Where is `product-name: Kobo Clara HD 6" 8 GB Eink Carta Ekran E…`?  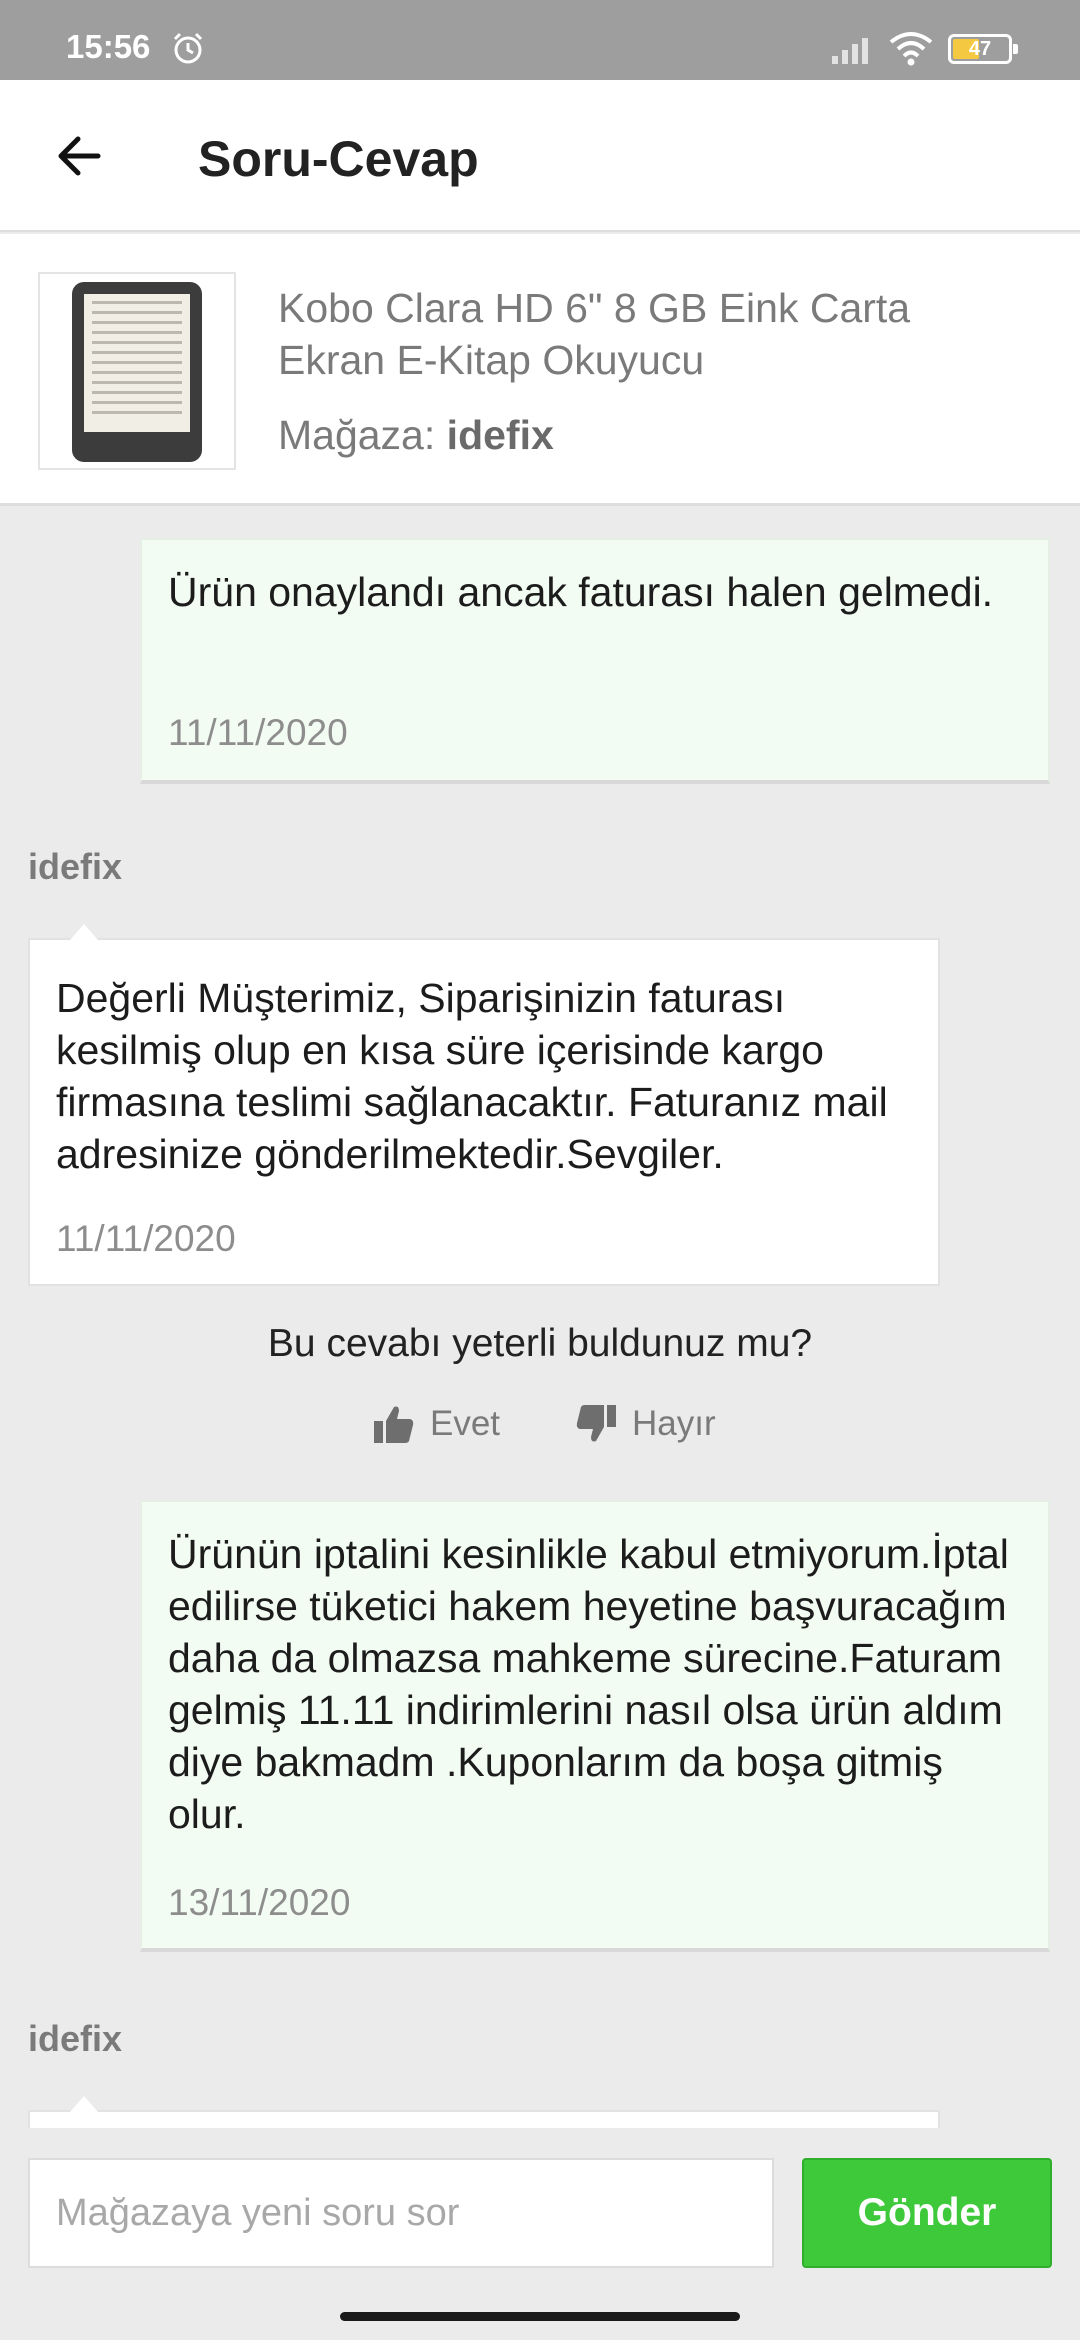 product-name: Kobo Clara HD 6" 8 GB Eink Carta Ekran E… is located at coordinates (594, 334).